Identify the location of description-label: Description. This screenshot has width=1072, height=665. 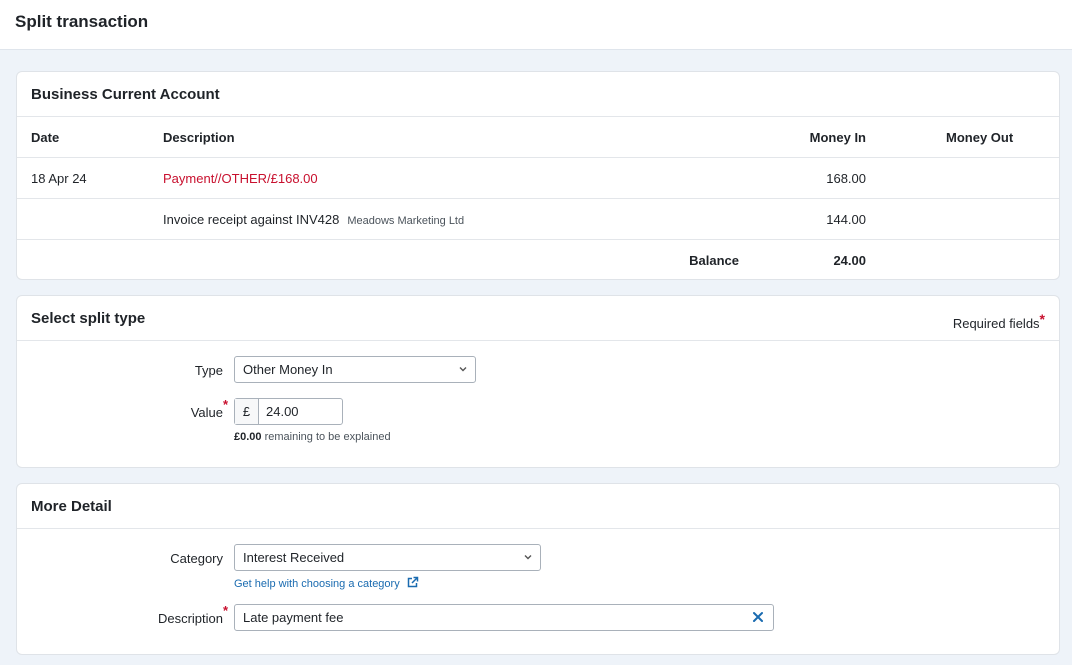
(190, 618).